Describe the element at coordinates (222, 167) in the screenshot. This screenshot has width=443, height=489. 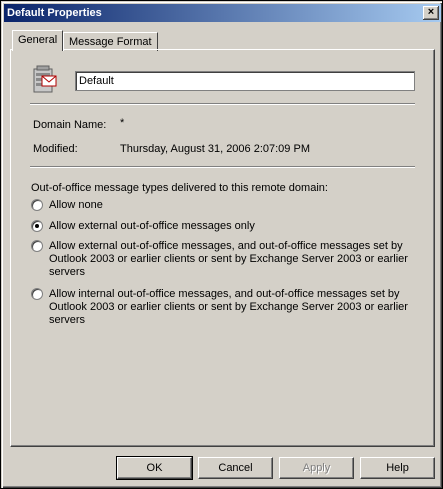
I see `separator-bottom` at that location.